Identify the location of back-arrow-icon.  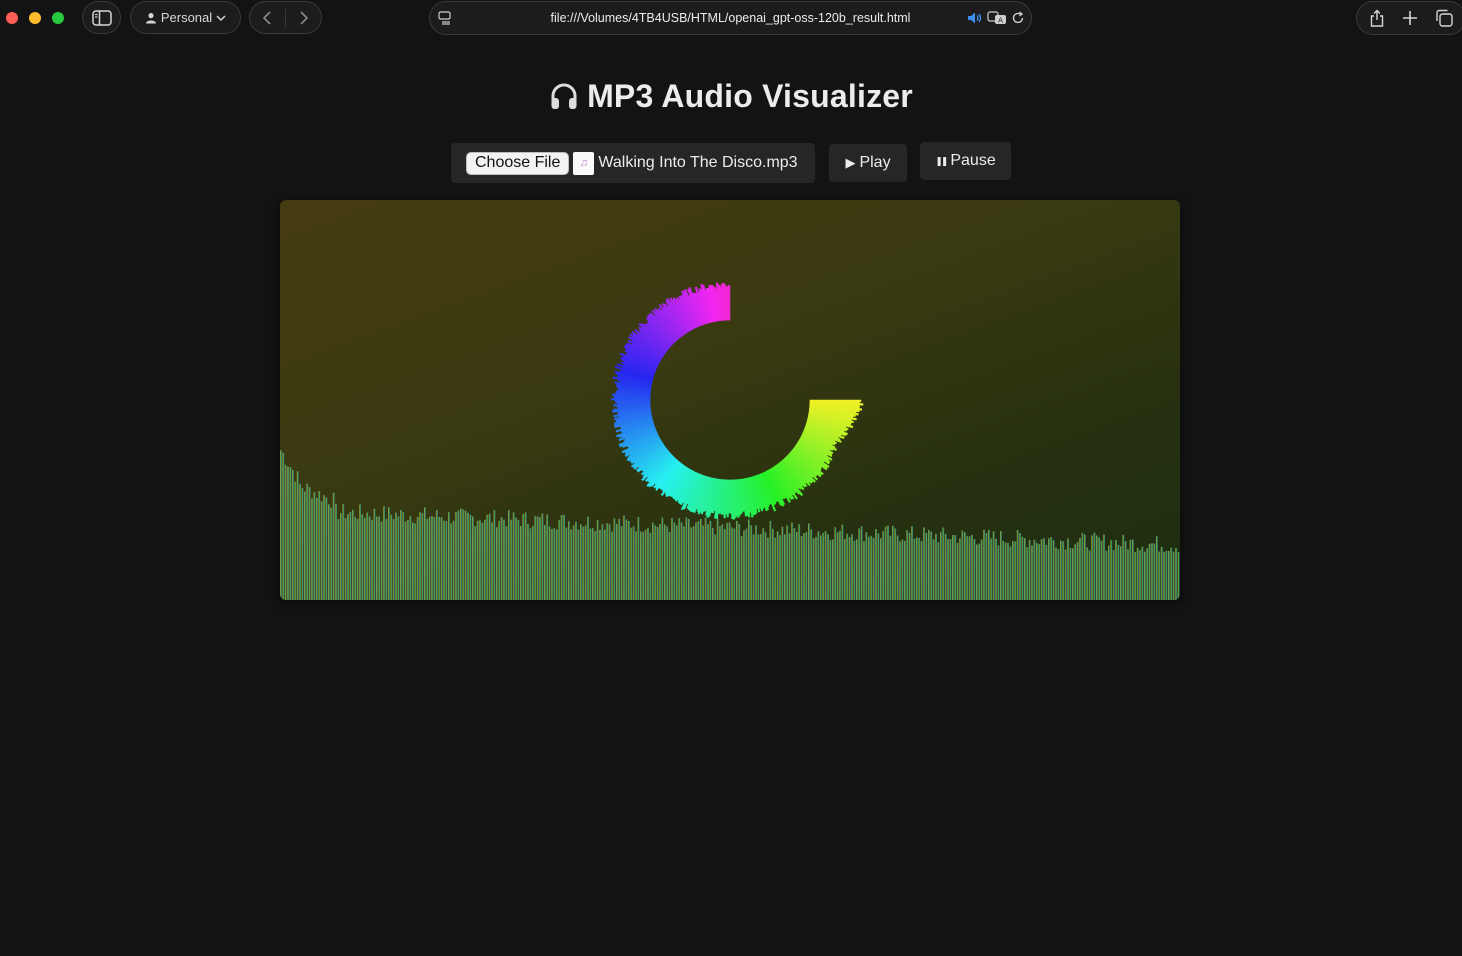
(267, 18).